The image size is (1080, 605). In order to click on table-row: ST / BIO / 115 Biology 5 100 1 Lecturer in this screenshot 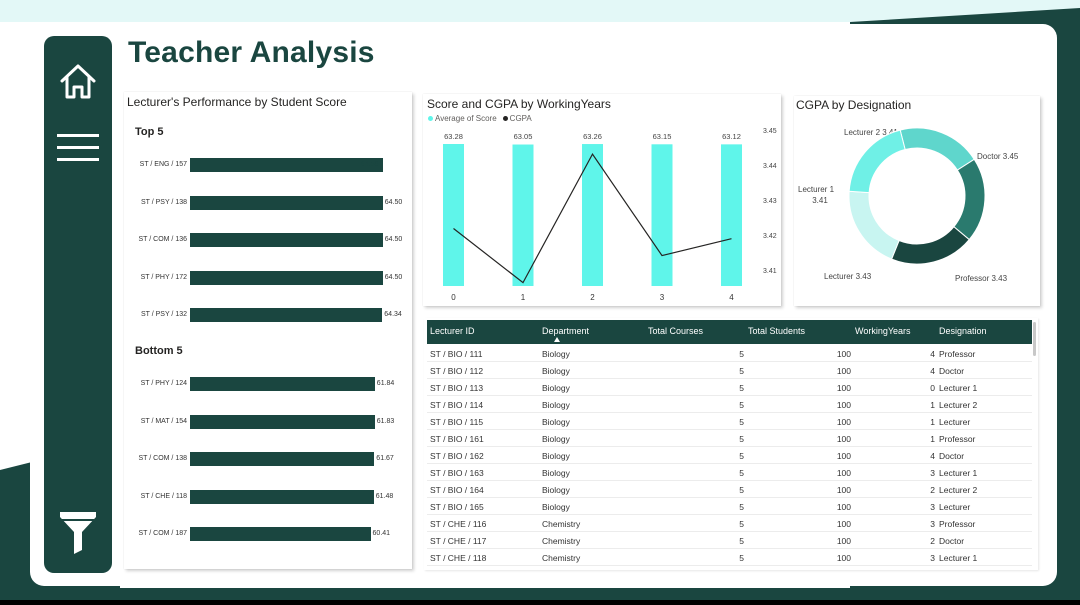, I will do `click(729, 421)`.